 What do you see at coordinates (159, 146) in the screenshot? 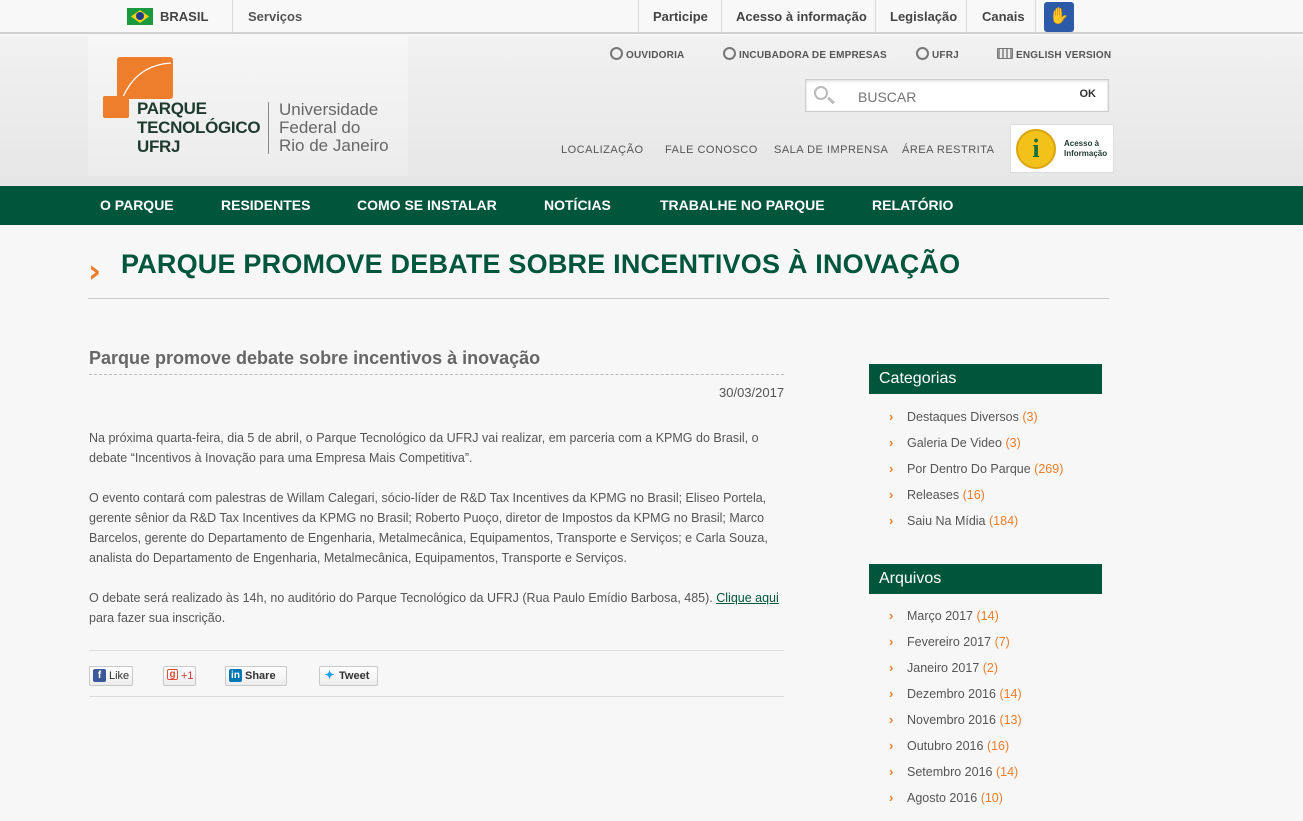
I see `logo-text-ufrj: UFRJ` at bounding box center [159, 146].